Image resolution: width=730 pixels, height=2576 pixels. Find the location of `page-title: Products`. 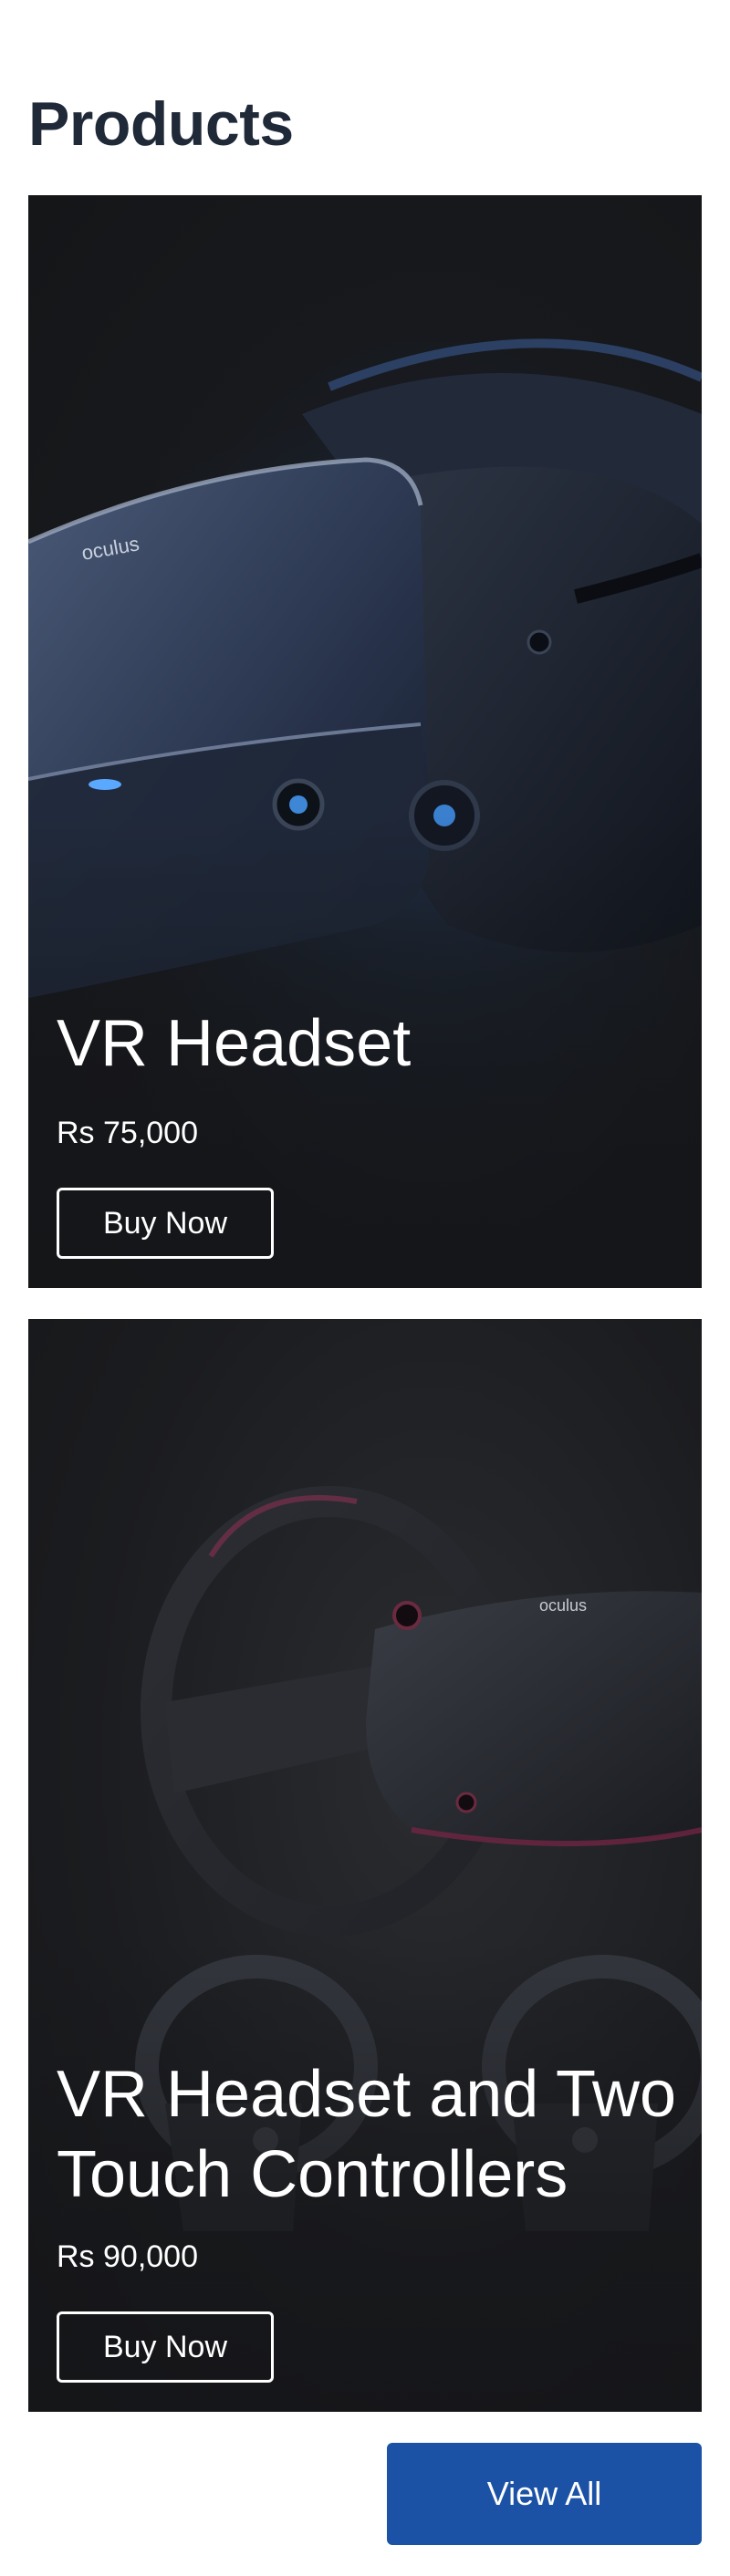

page-title: Products is located at coordinates (161, 124).